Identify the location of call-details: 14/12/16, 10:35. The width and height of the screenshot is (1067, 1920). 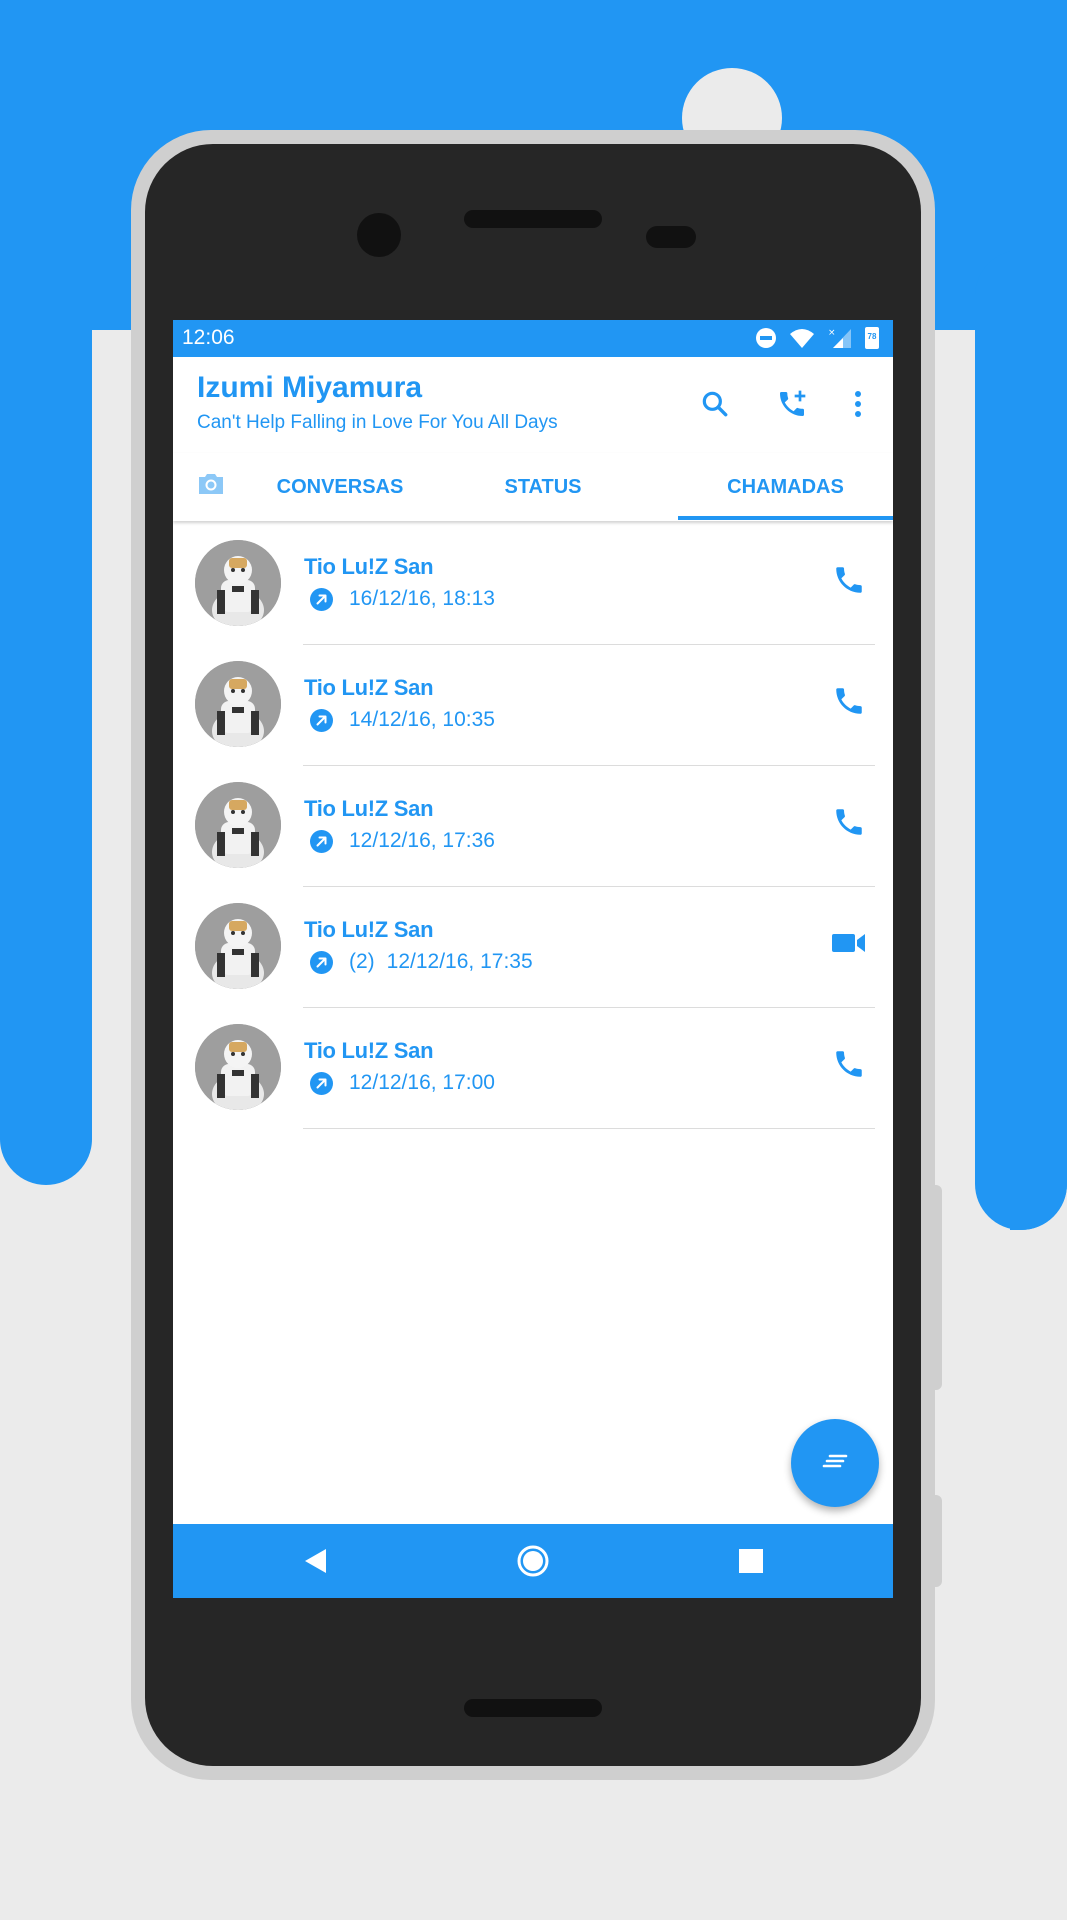
(402, 720).